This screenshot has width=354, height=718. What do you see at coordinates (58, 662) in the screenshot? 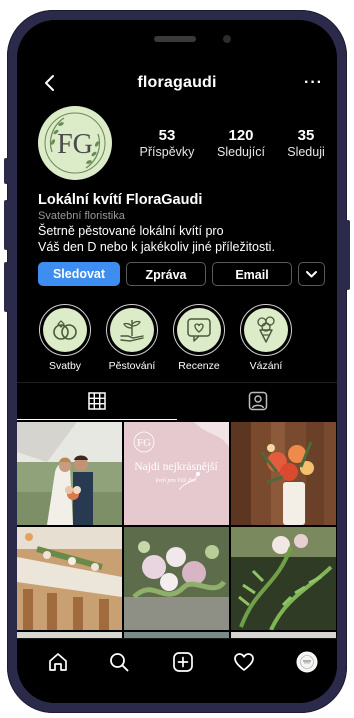
I see `home-icon` at bounding box center [58, 662].